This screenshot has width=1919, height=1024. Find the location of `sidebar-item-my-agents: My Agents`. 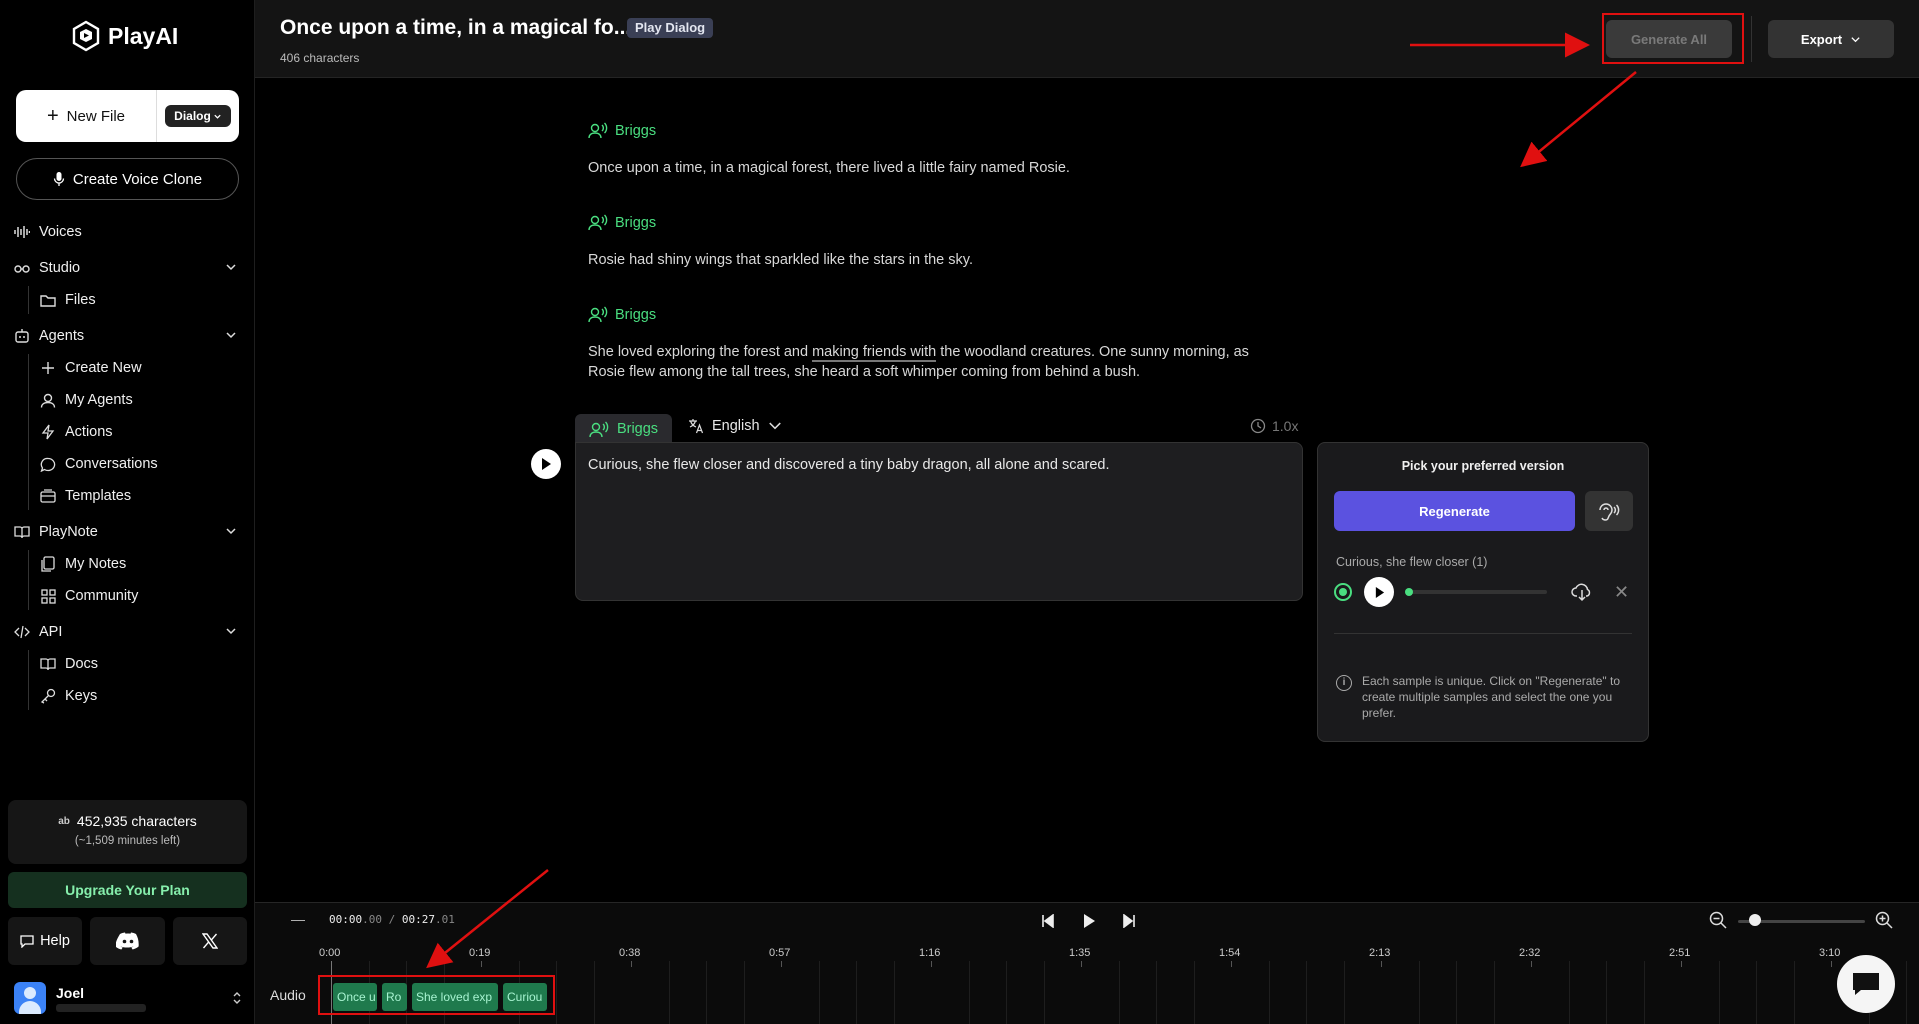

sidebar-item-my-agents: My Agents is located at coordinates (140, 400).